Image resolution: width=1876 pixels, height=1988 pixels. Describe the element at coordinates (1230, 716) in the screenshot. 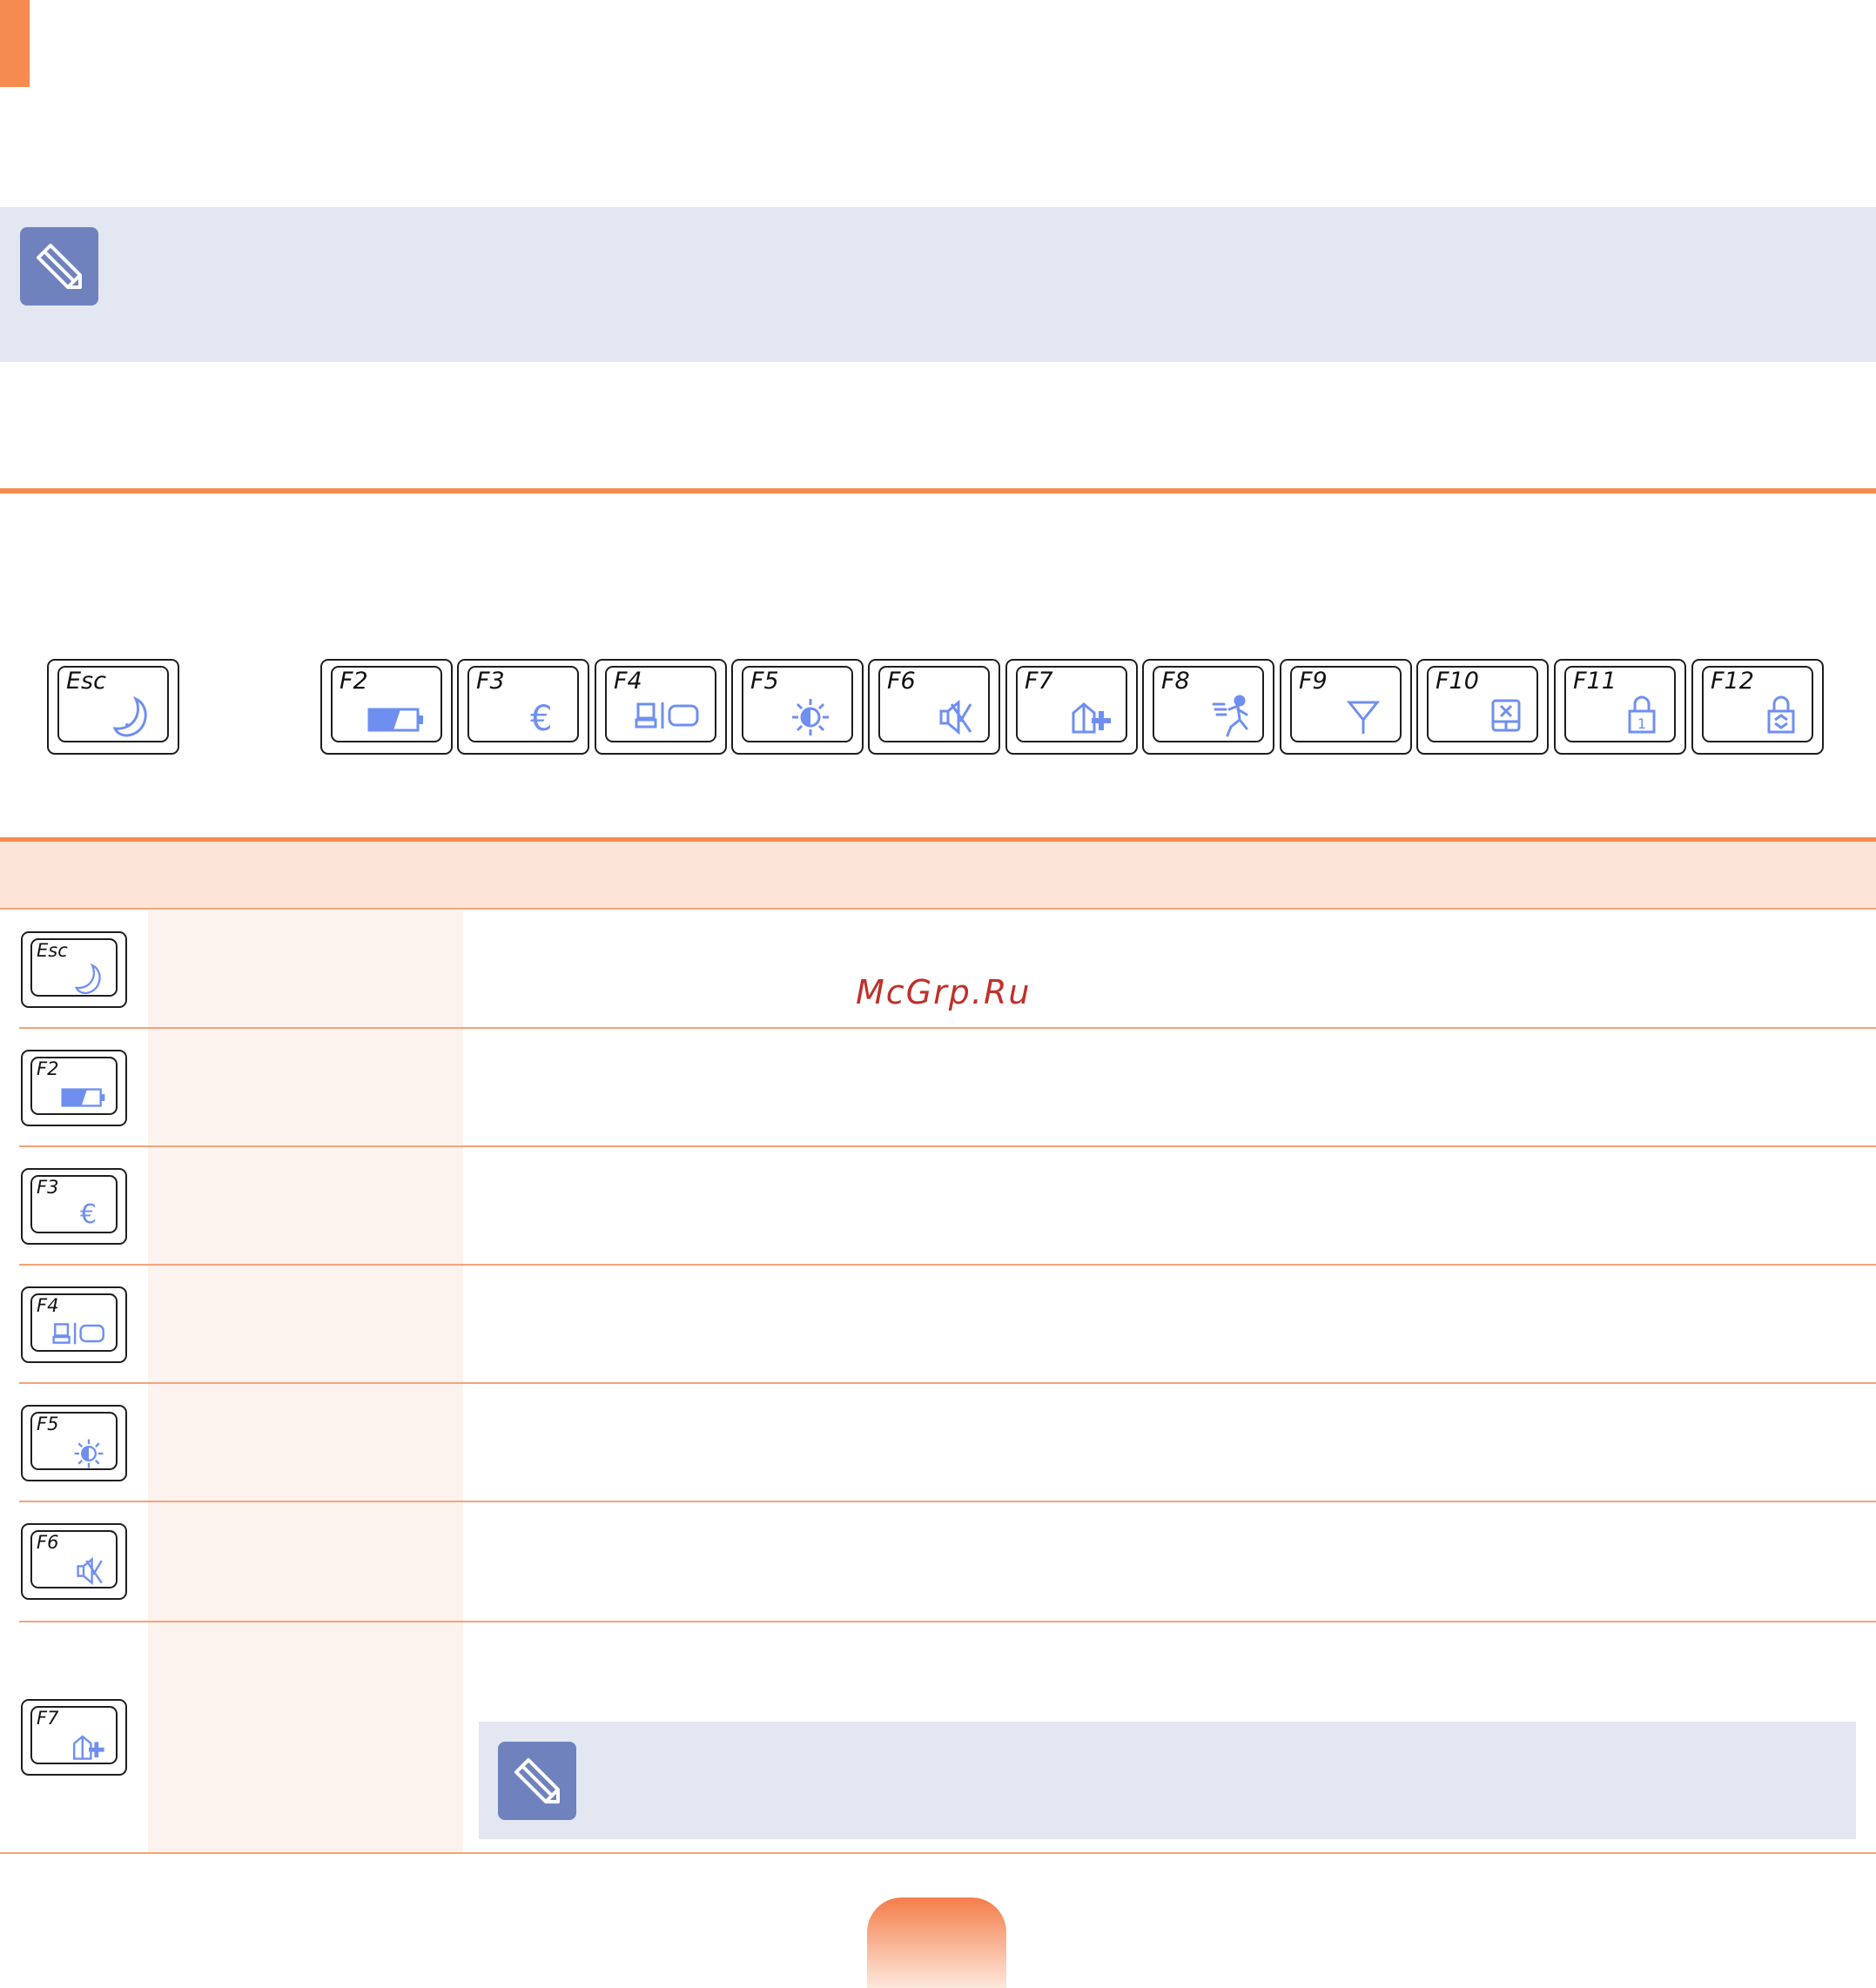

I see `running-man-icon` at that location.